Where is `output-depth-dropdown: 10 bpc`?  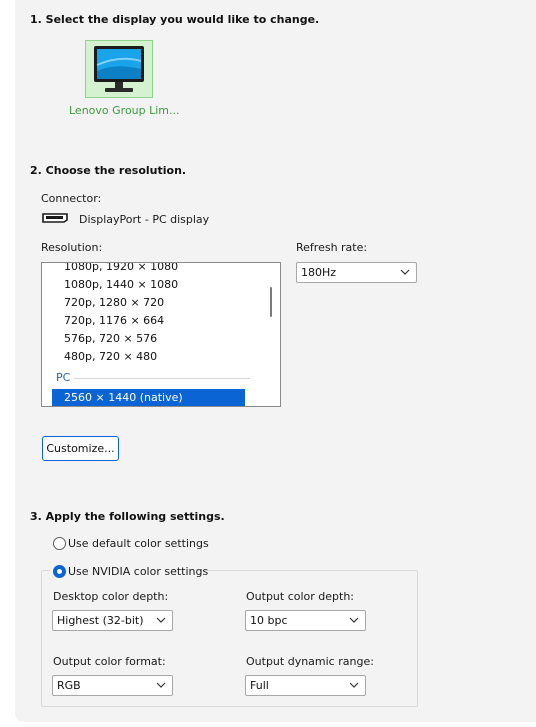
output-depth-dropdown: 10 bpc is located at coordinates (305, 620).